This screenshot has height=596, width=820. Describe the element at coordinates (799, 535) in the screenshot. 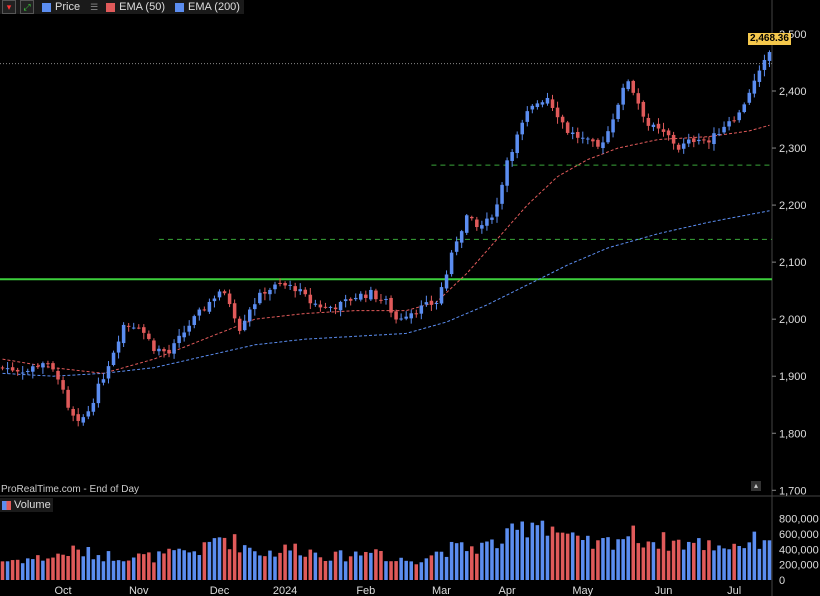

I see `volume-tick-label: 600,000` at that location.